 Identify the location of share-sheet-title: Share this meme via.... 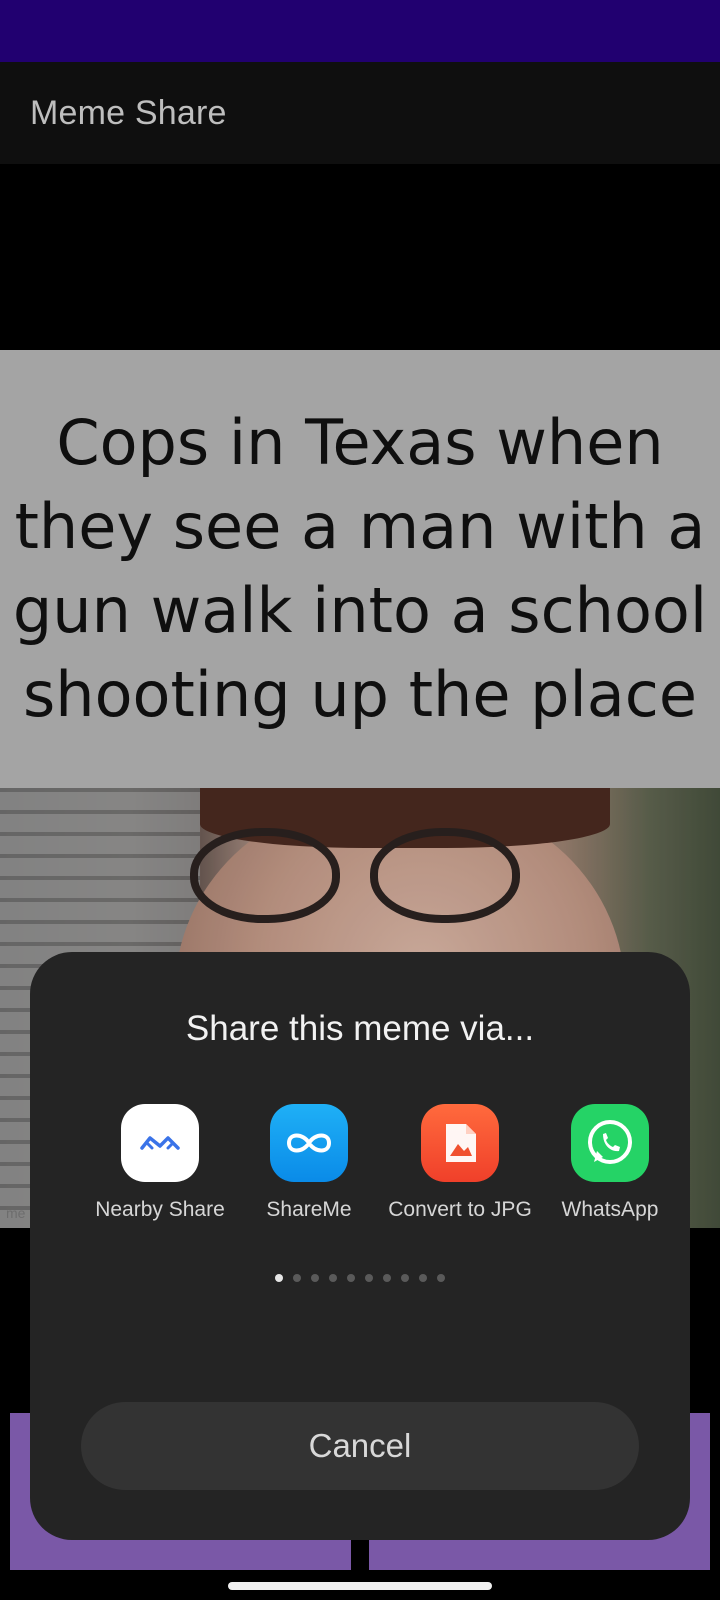
(360, 1028).